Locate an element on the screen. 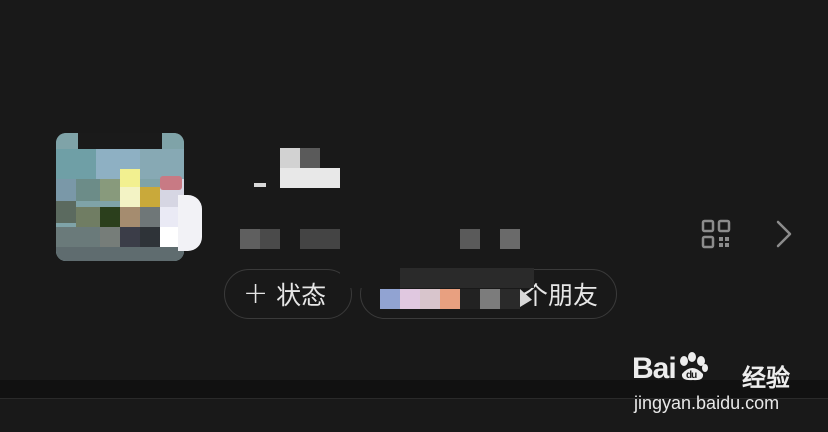 This screenshot has height=432, width=828. svg-text: du is located at coordinates (691, 375).